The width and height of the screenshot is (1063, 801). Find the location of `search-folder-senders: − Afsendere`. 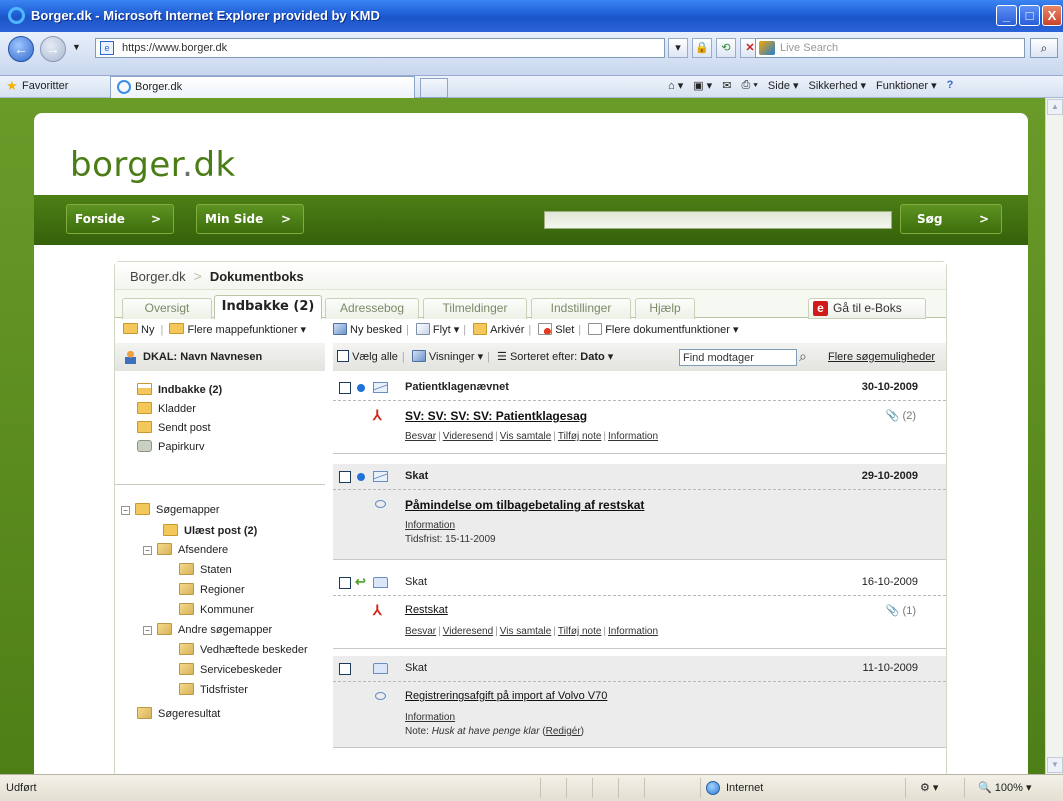

search-folder-senders: − Afsendere is located at coordinates (185, 550).